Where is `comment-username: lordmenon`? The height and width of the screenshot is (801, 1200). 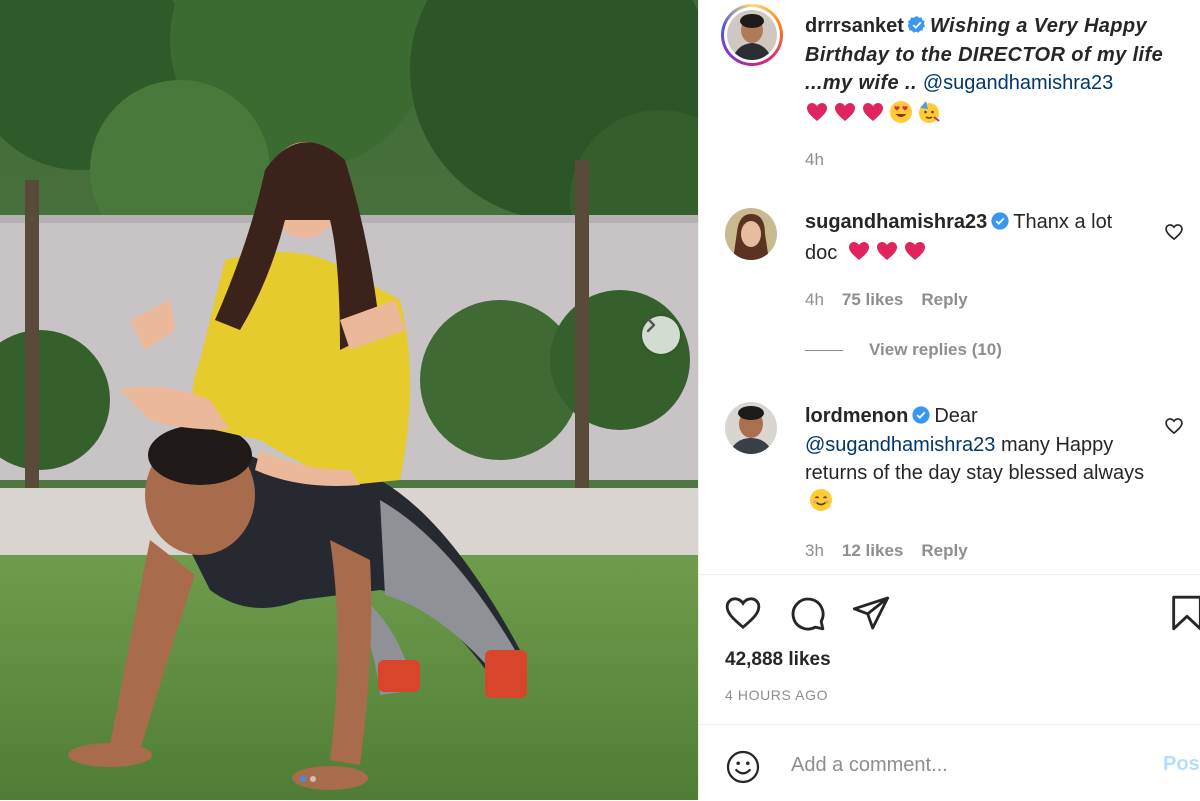 comment-username: lordmenon is located at coordinates (856, 416).